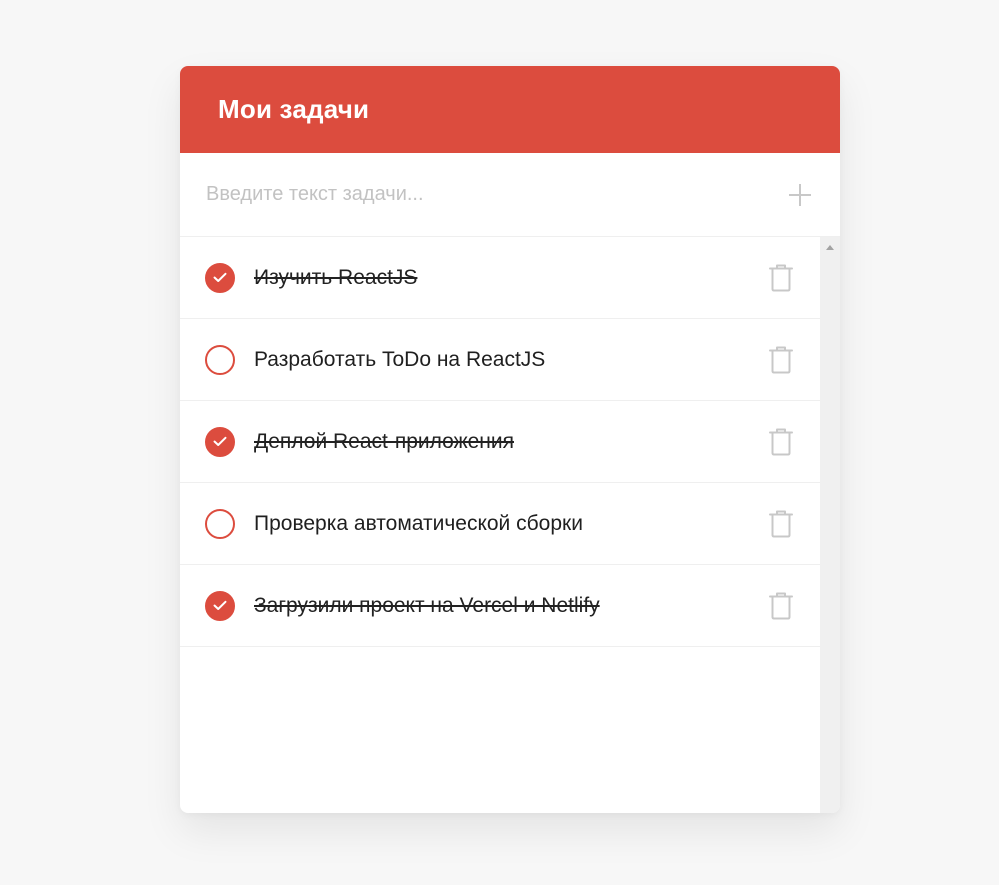 This screenshot has height=885, width=999. What do you see at coordinates (500, 278) in the screenshot?
I see `task-item: Изучить ReactJS` at bounding box center [500, 278].